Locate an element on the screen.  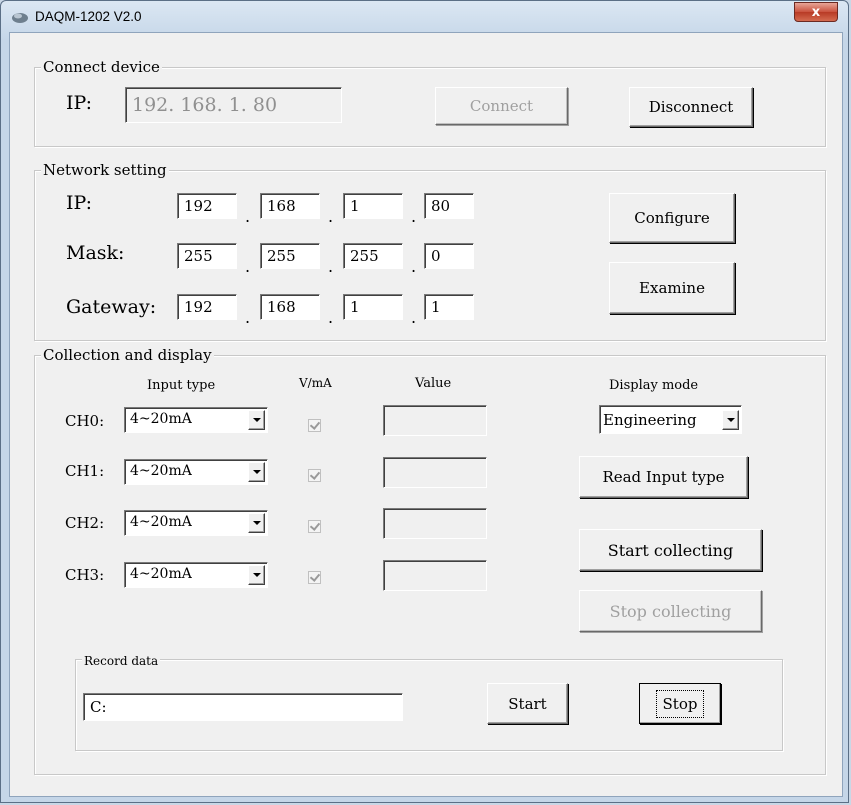
record-stop-button: Stop is located at coordinates (680, 703).